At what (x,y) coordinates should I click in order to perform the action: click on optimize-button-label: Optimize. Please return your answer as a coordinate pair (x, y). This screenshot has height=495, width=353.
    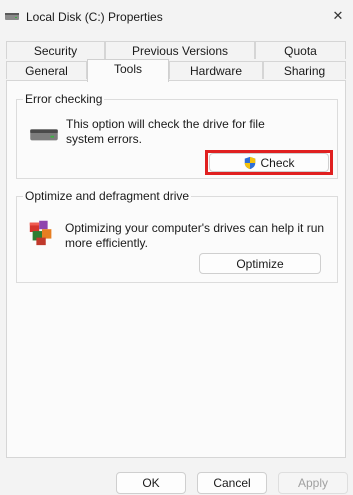
    Looking at the image, I should click on (260, 263).